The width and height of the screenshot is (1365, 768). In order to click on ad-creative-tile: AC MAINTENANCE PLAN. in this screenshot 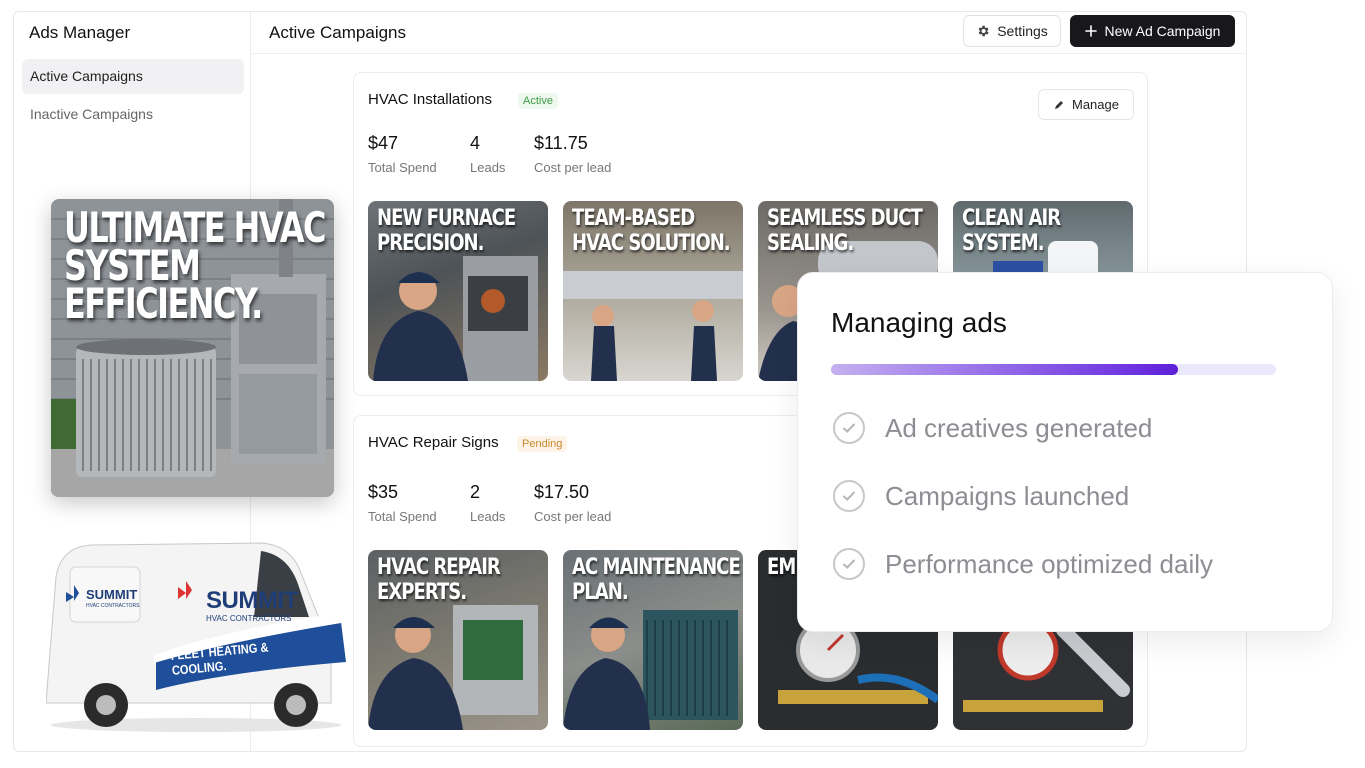, I will do `click(653, 640)`.